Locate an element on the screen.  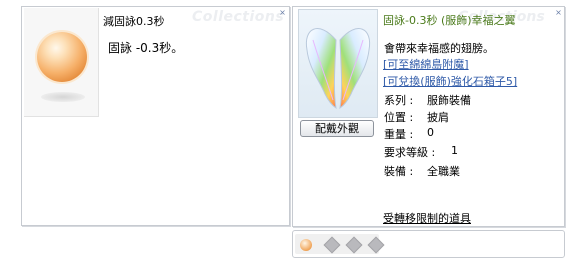
orb-icon is located at coordinates (62, 57).